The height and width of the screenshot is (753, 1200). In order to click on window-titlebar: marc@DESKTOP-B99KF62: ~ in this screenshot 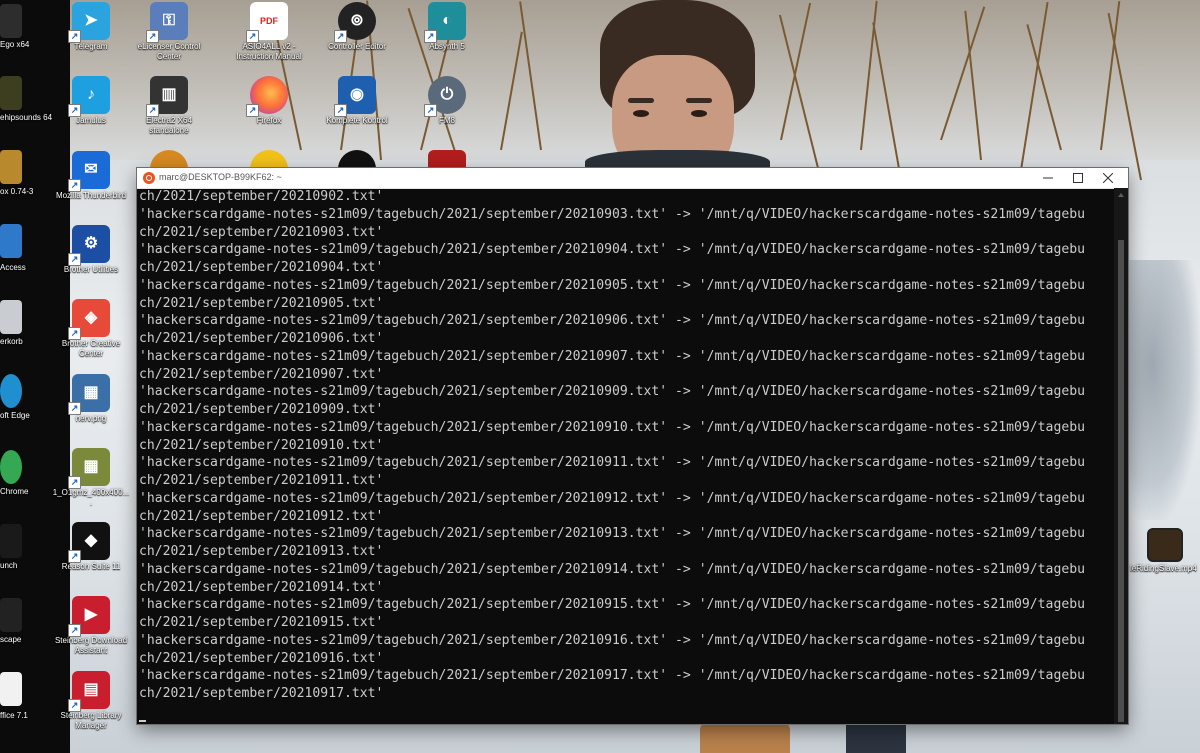, I will do `click(632, 178)`.